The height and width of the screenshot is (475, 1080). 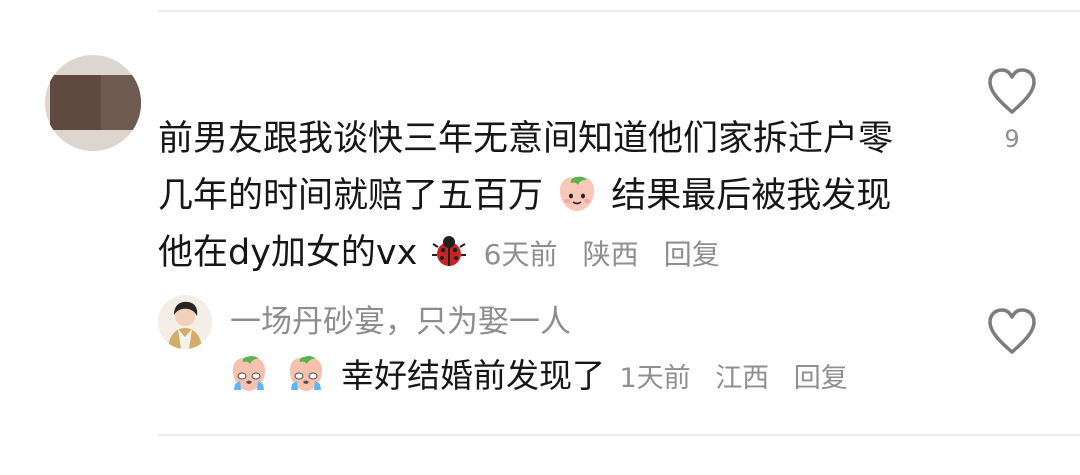 What do you see at coordinates (692, 254) in the screenshot?
I see `comment-reply-button: 回复` at bounding box center [692, 254].